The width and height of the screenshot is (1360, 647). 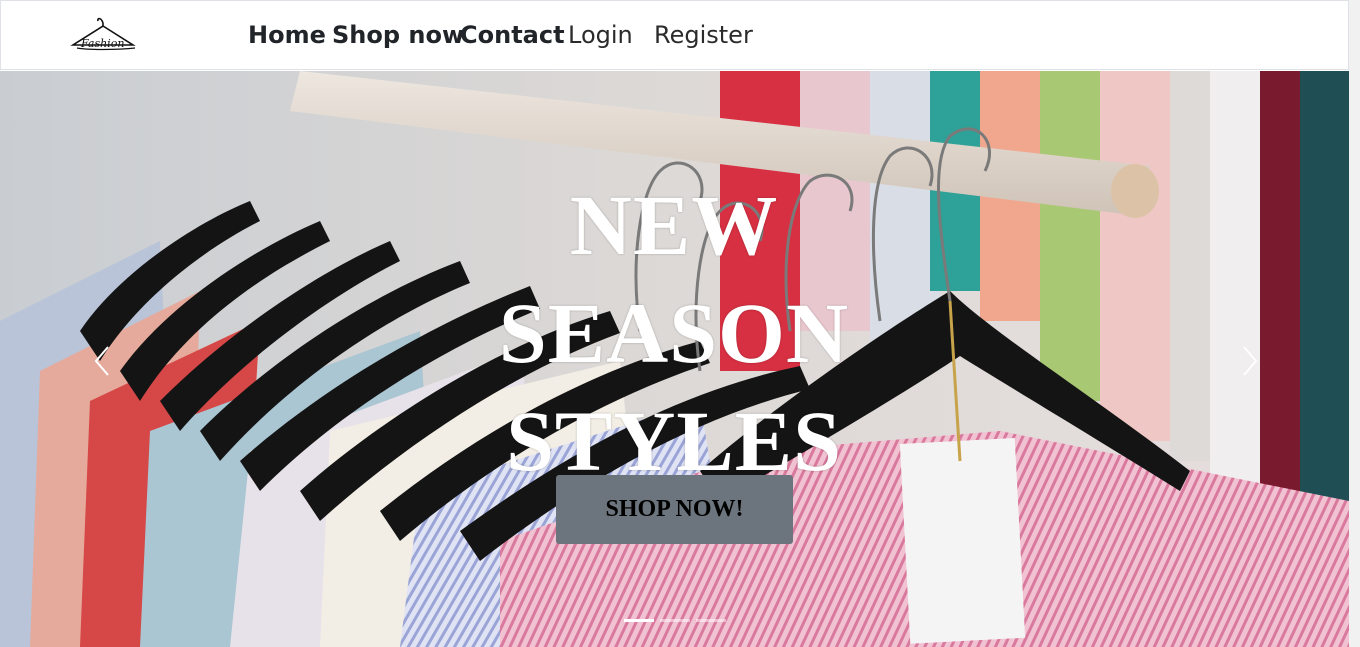 I want to click on nav-shop-now: Shop now, so click(x=398, y=35).